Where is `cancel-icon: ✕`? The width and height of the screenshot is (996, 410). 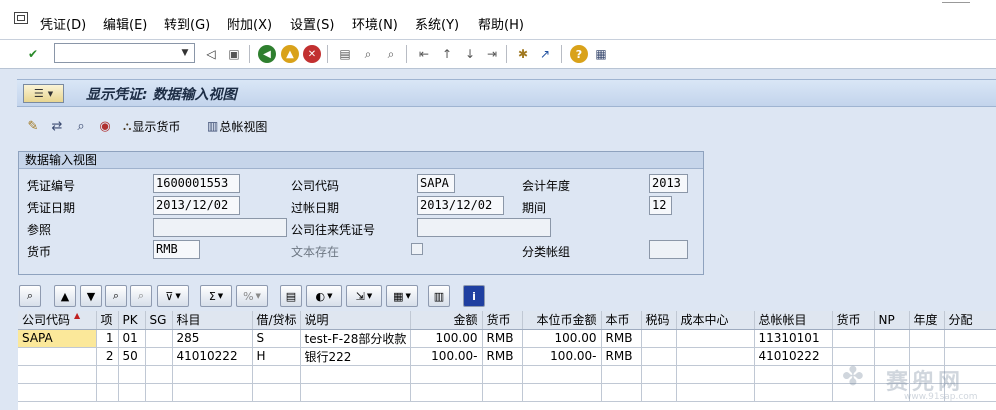 cancel-icon: ✕ is located at coordinates (312, 54).